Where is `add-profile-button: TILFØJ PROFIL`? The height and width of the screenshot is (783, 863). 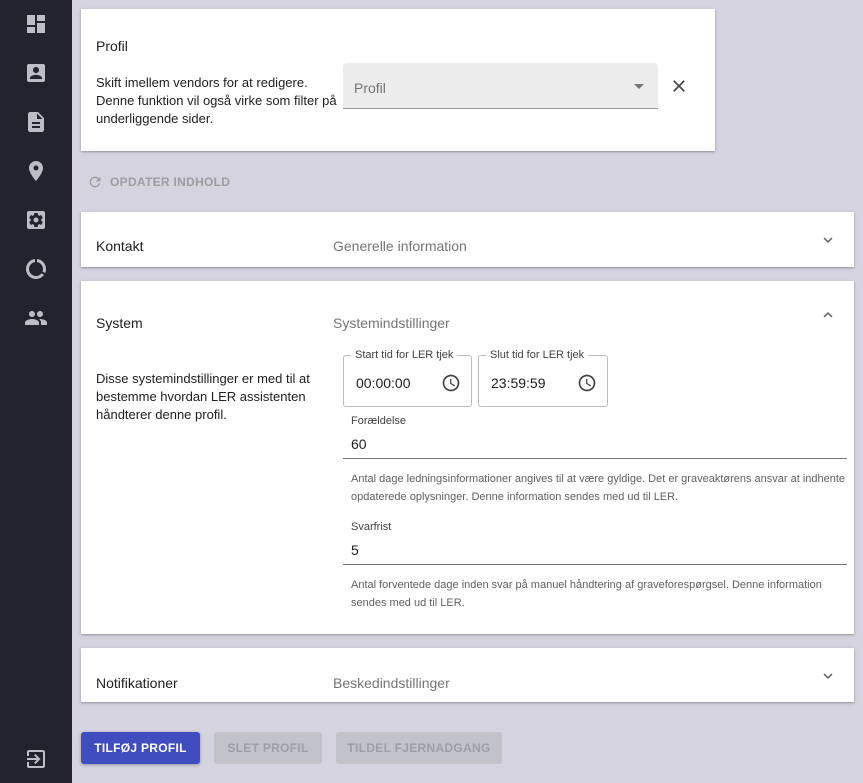
add-profile-button: TILFØJ PROFIL is located at coordinates (140, 748).